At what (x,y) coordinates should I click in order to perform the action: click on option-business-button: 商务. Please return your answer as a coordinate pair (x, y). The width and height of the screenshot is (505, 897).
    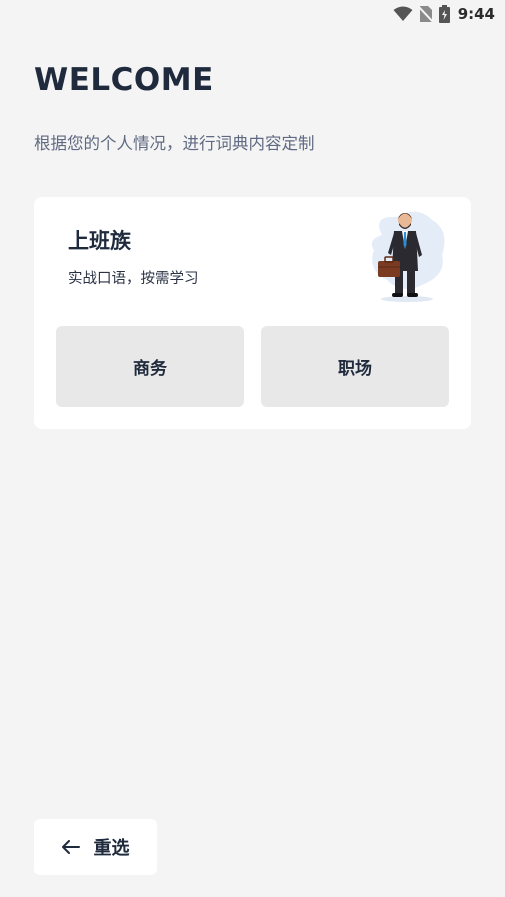
    Looking at the image, I should click on (150, 366).